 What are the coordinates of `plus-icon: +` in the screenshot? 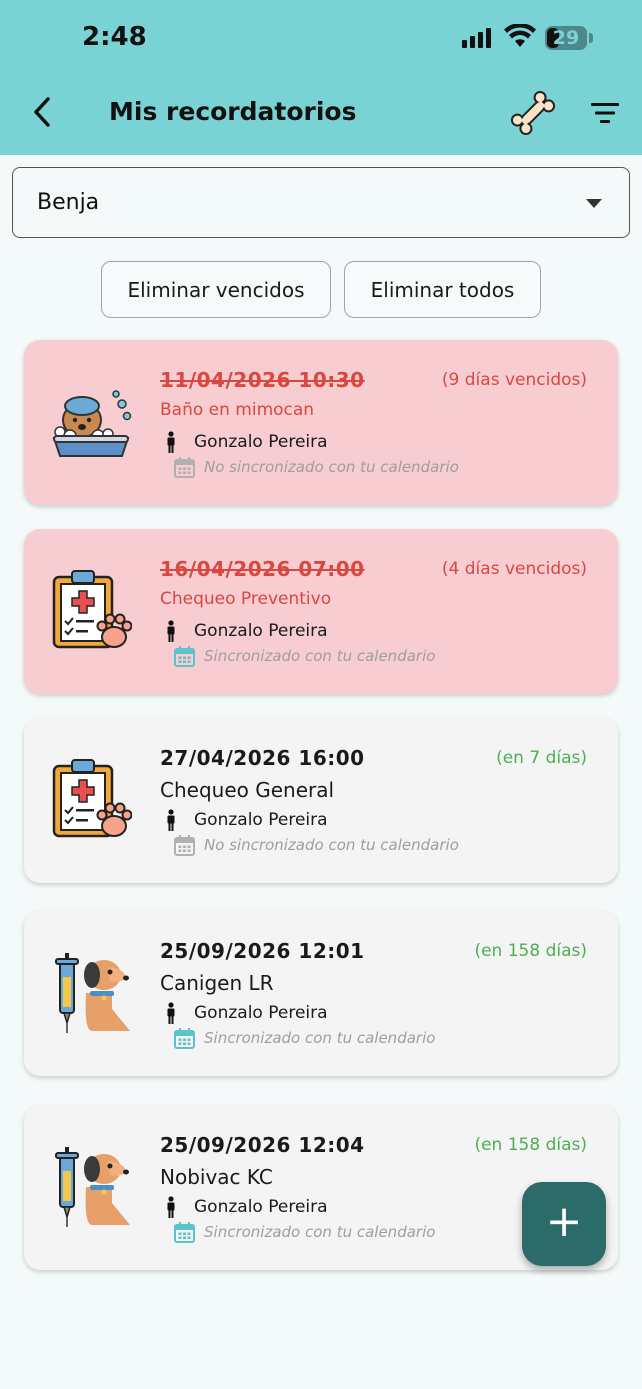 It's located at (564, 1221).